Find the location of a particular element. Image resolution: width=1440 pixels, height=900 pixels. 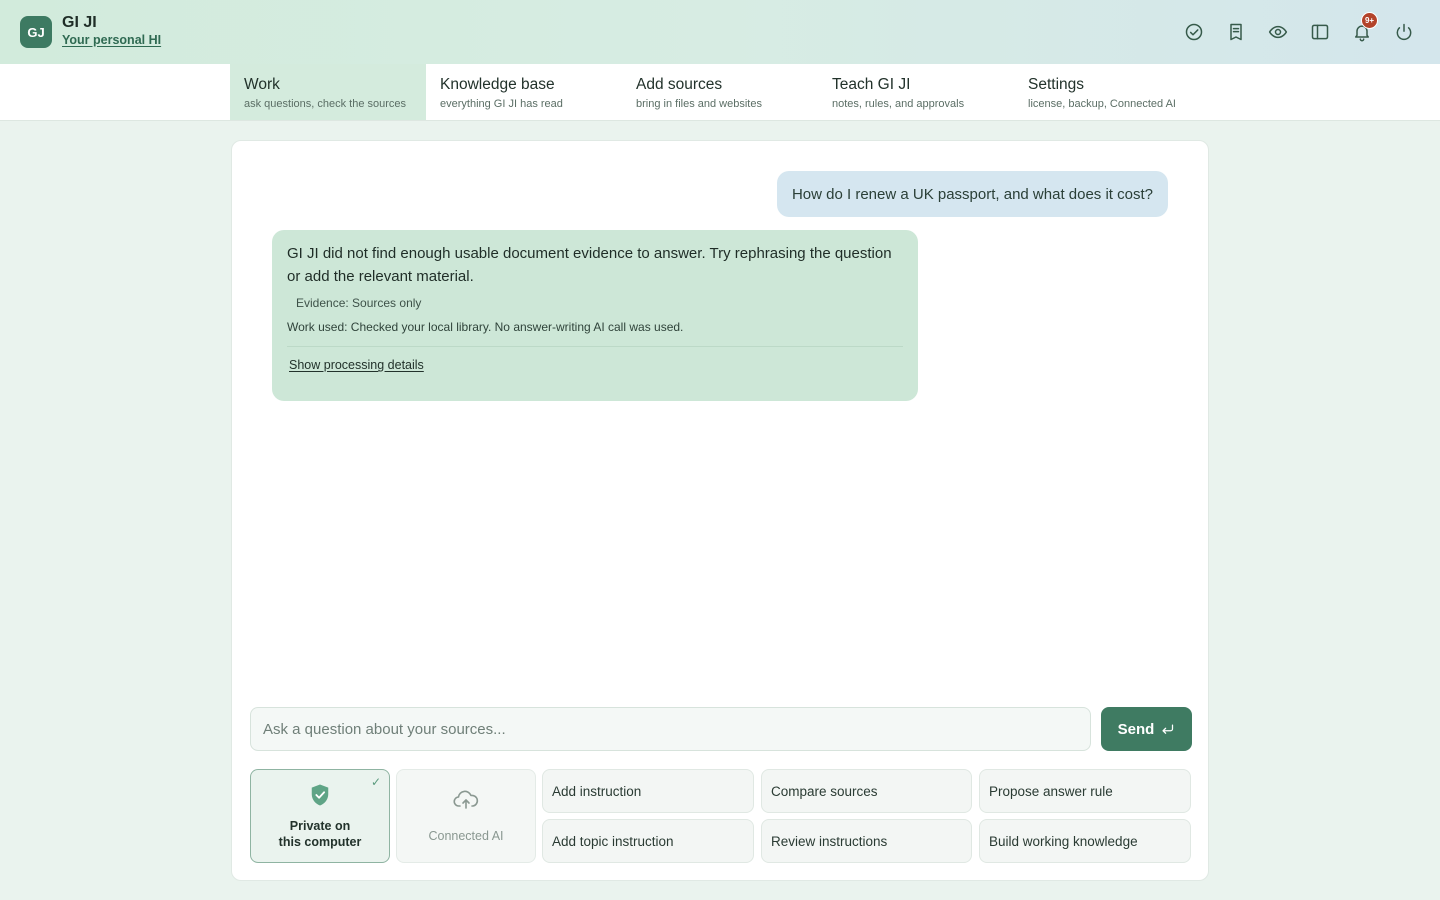

tab-description: everything GI JI has read is located at coordinates (501, 104).